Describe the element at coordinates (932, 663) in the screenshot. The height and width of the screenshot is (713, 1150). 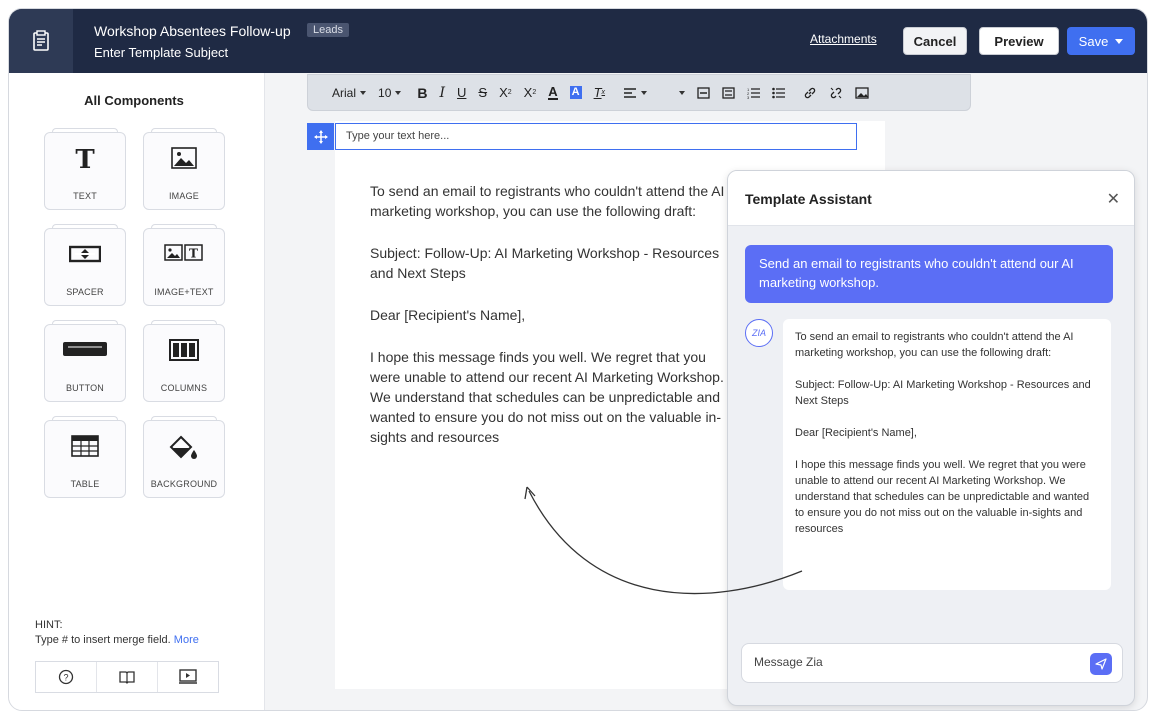
I see `message-input: Message Zia` at that location.